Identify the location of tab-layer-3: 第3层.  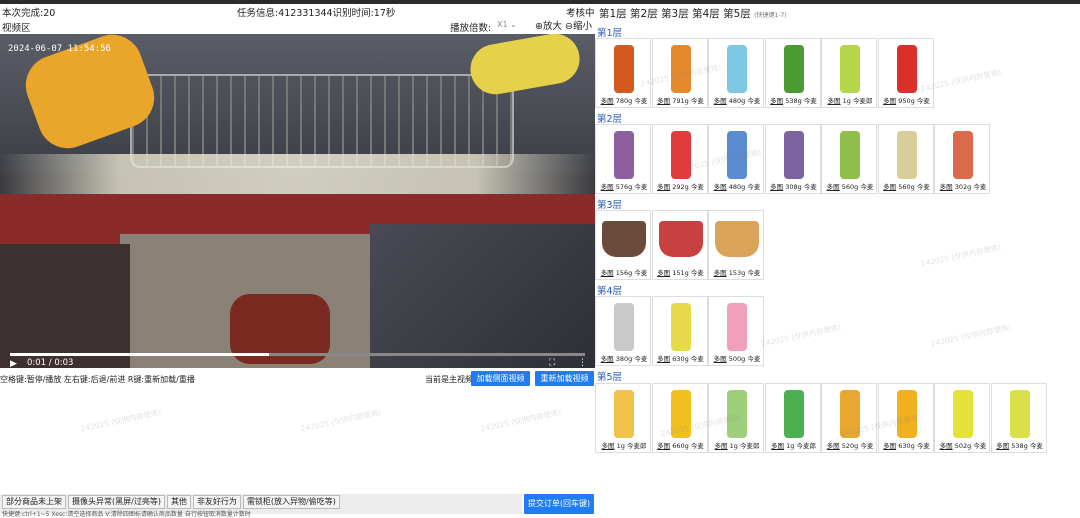
(675, 14).